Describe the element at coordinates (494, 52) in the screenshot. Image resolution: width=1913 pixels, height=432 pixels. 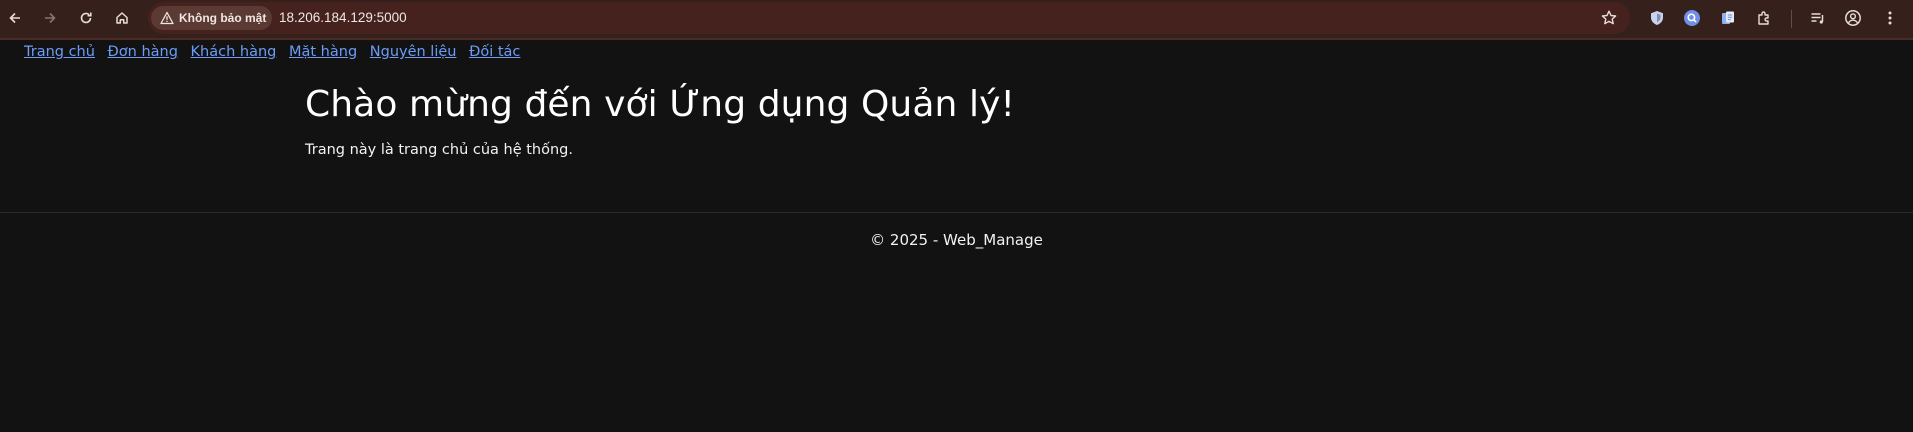
I see `nav-link-partners: Đối tác` at that location.